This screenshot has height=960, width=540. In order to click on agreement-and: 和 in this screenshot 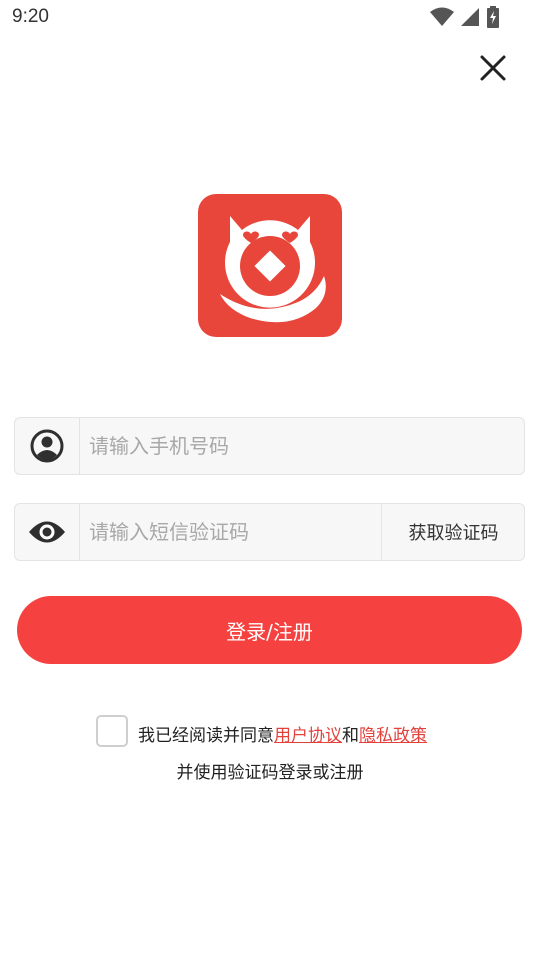, I will do `click(350, 736)`.